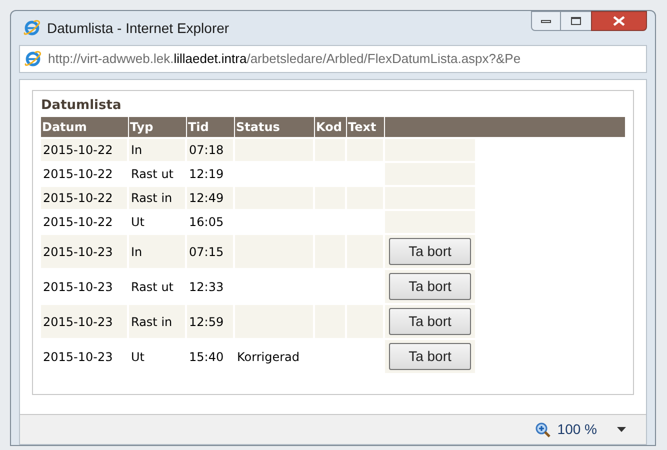  Describe the element at coordinates (211, 321) in the screenshot. I see `table-cell: 12:59` at that location.